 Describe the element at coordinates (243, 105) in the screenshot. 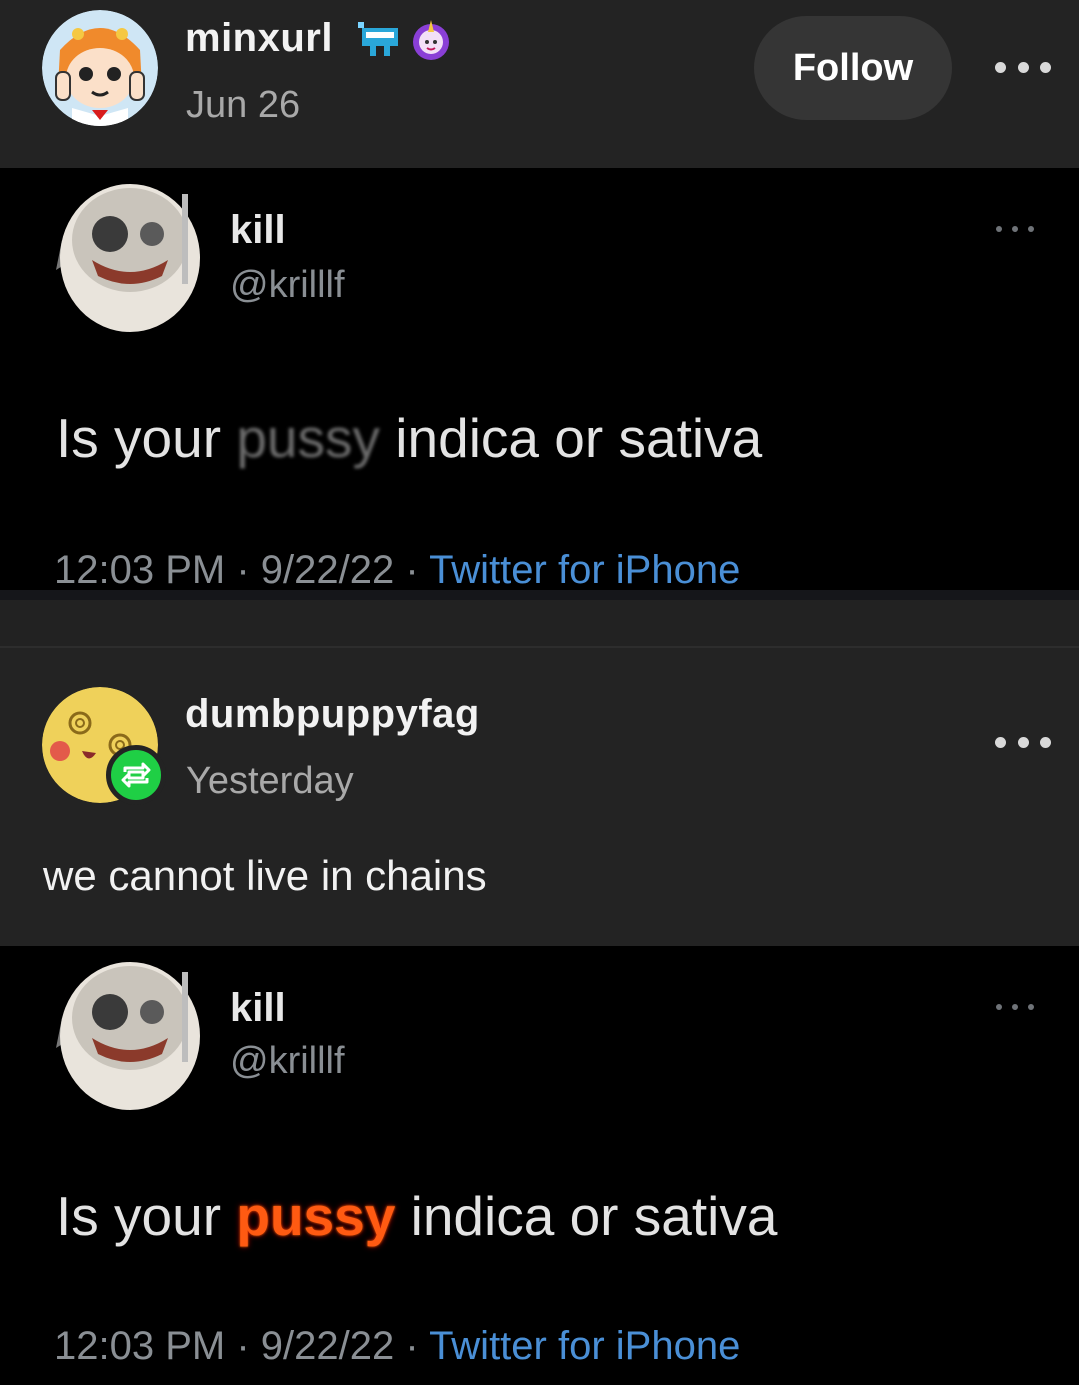

I see `post-date: Jun 26` at that location.